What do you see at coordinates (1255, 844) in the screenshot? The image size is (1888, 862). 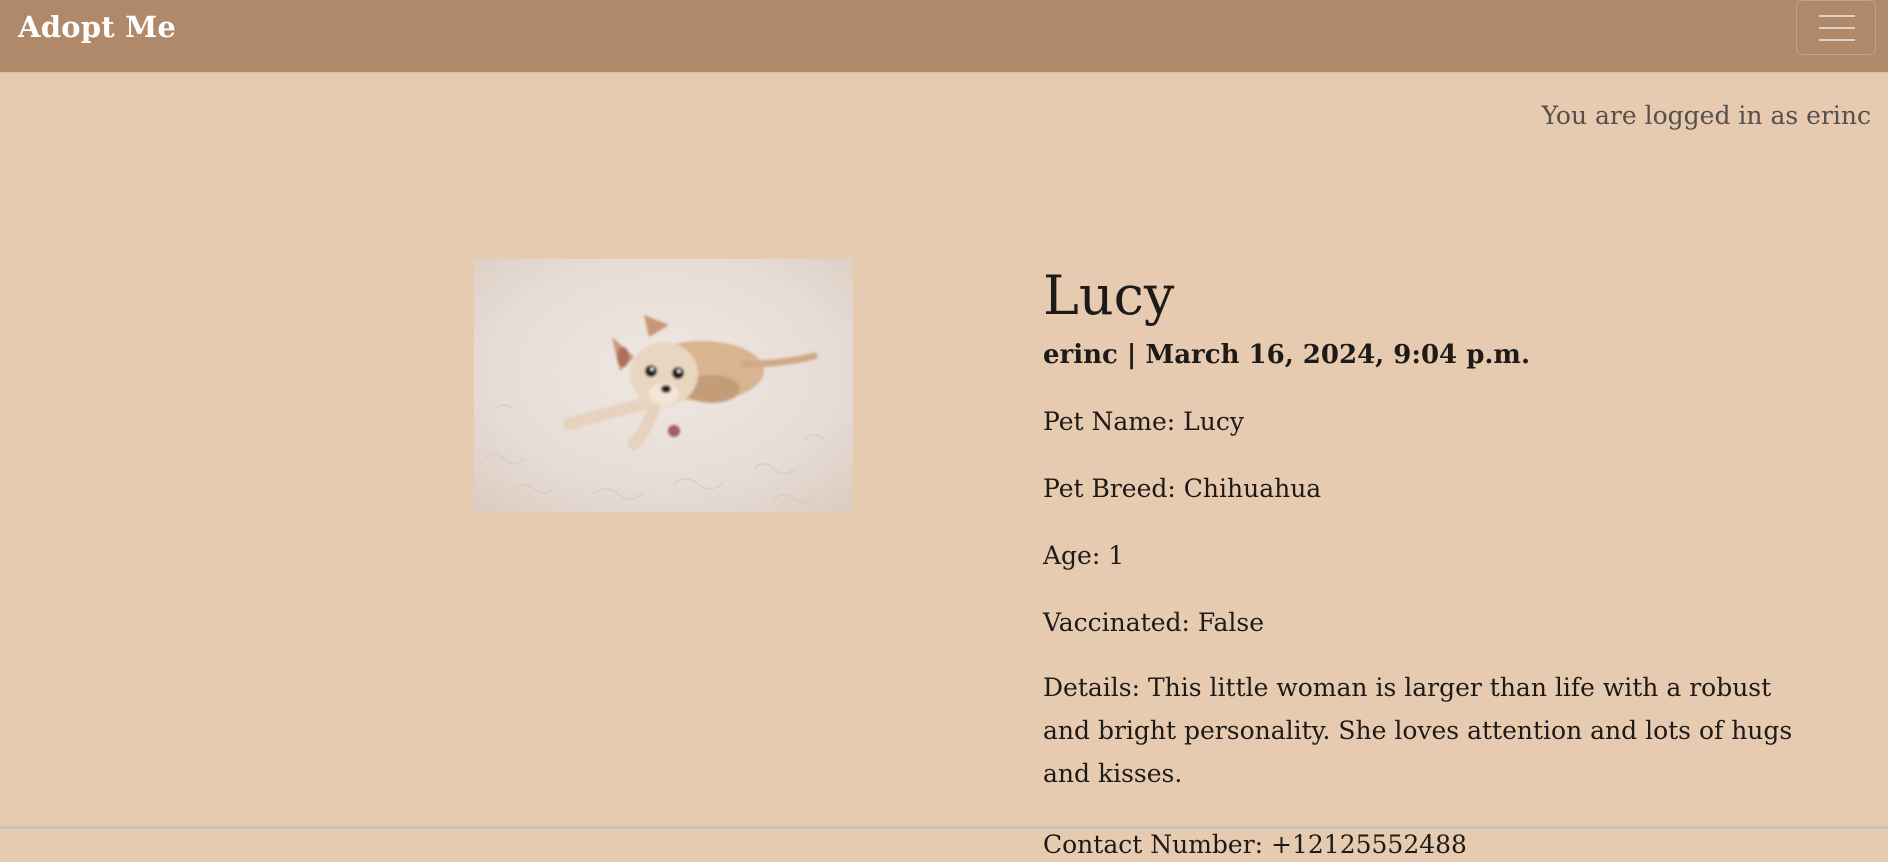 I see `contact-number: Contact Number: +12125552488` at bounding box center [1255, 844].